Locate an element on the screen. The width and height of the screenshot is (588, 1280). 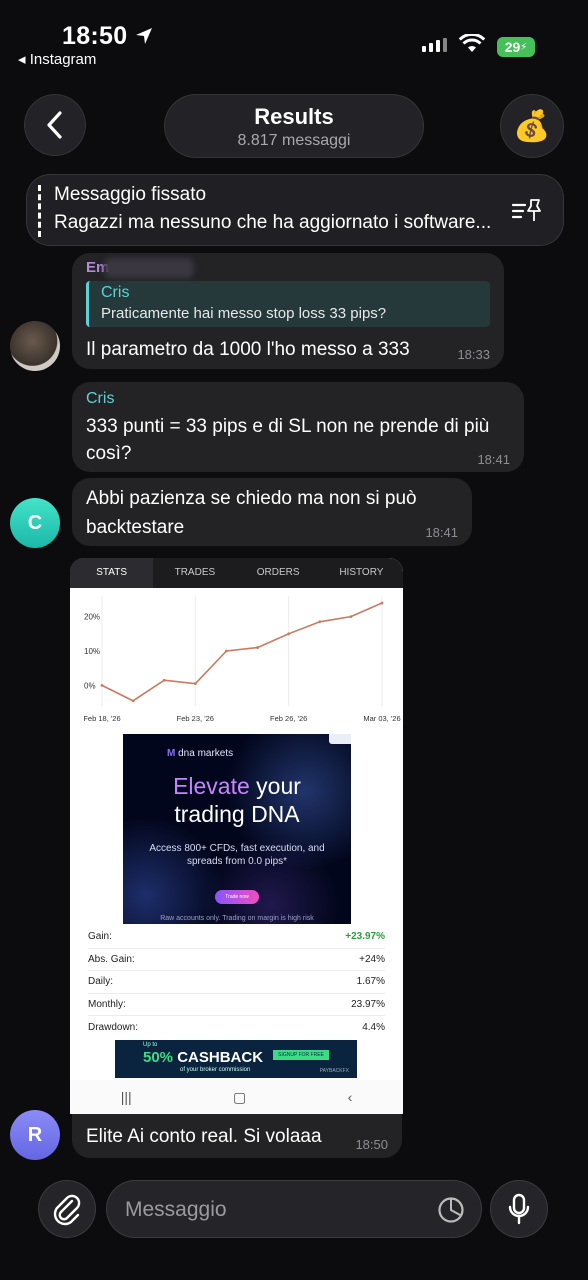
back-to-instagram: ◂ Instagram is located at coordinates (57, 59).